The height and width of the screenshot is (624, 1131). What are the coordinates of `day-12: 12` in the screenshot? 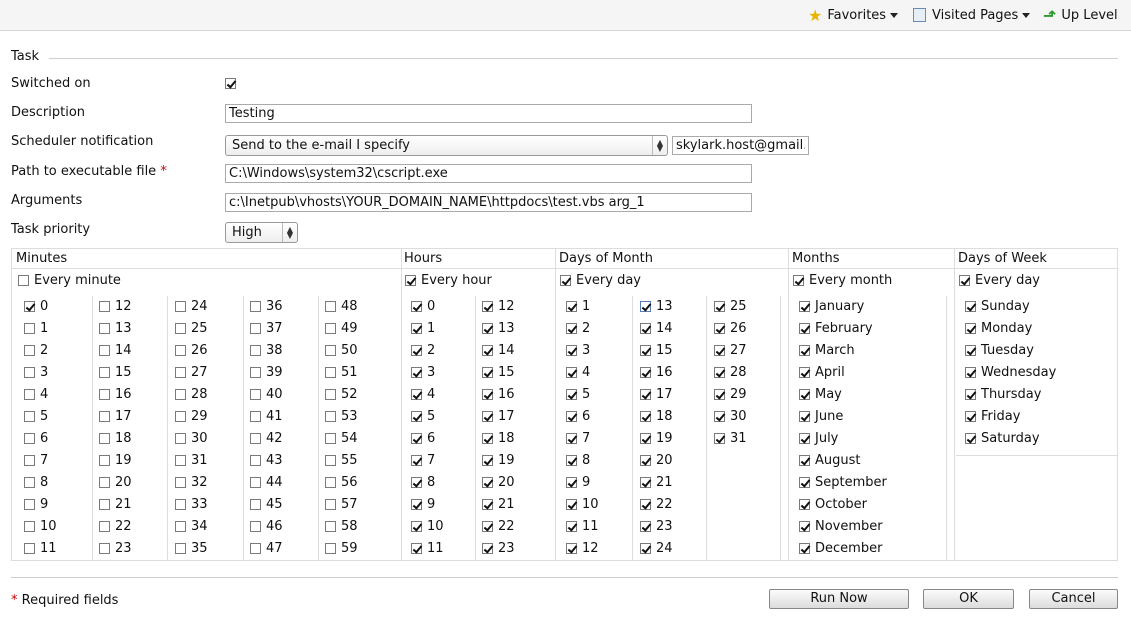 It's located at (582, 548).